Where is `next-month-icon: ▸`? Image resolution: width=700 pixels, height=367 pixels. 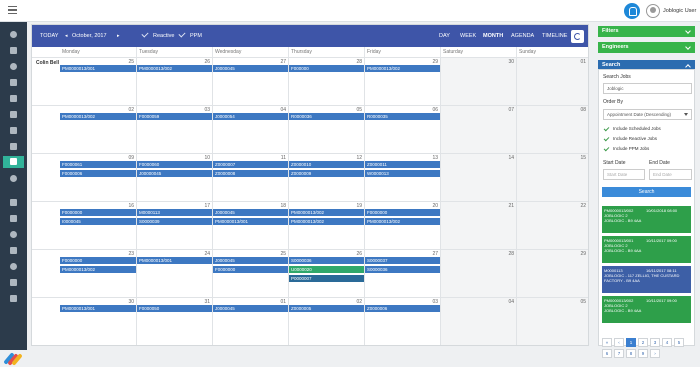
next-month-icon: ▸ is located at coordinates (118, 36).